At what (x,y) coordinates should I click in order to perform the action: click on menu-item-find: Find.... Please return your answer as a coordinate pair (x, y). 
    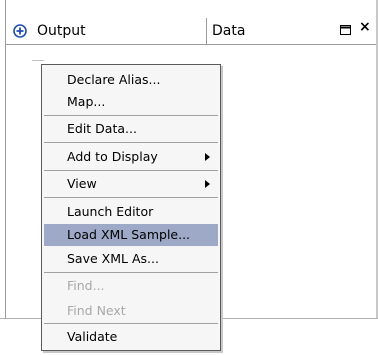
    Looking at the image, I should click on (131, 286).